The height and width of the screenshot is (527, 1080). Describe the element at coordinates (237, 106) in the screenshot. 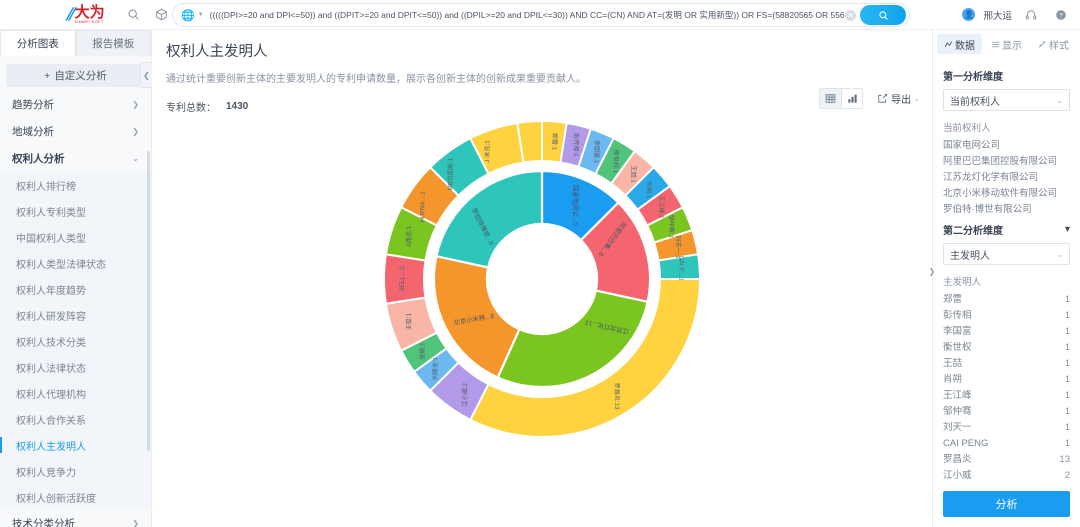

I see `patent-total-value: 1430` at that location.